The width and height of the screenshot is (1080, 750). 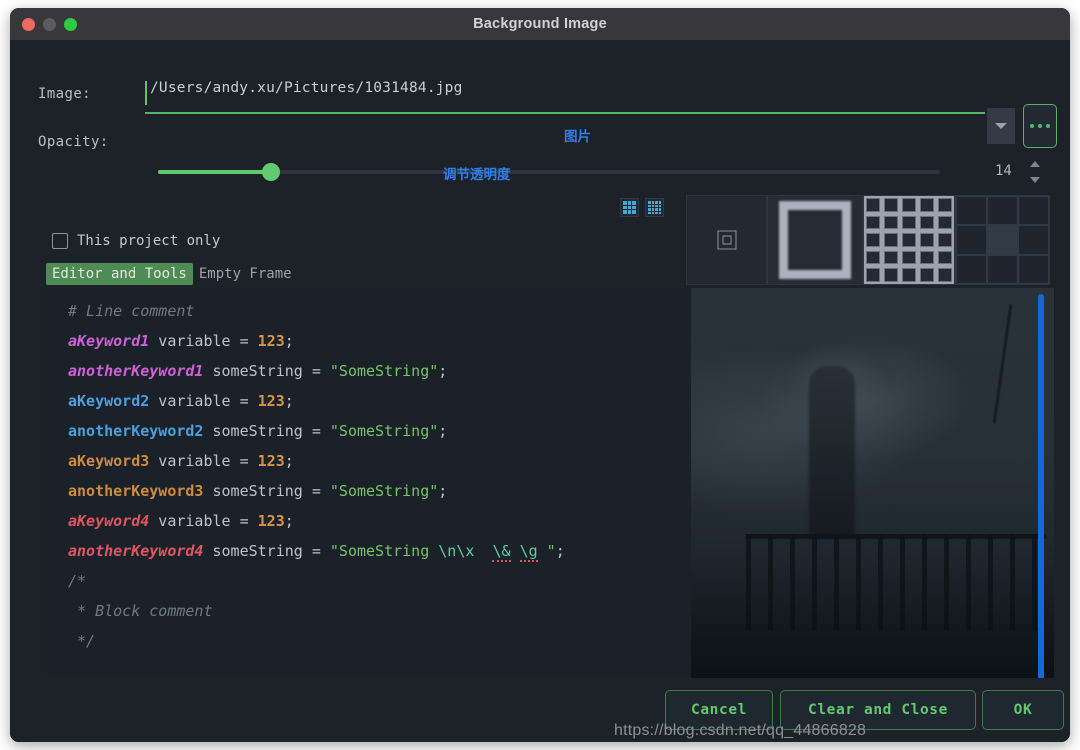 What do you see at coordinates (1003, 171) in the screenshot?
I see `opacity-value: 14` at bounding box center [1003, 171].